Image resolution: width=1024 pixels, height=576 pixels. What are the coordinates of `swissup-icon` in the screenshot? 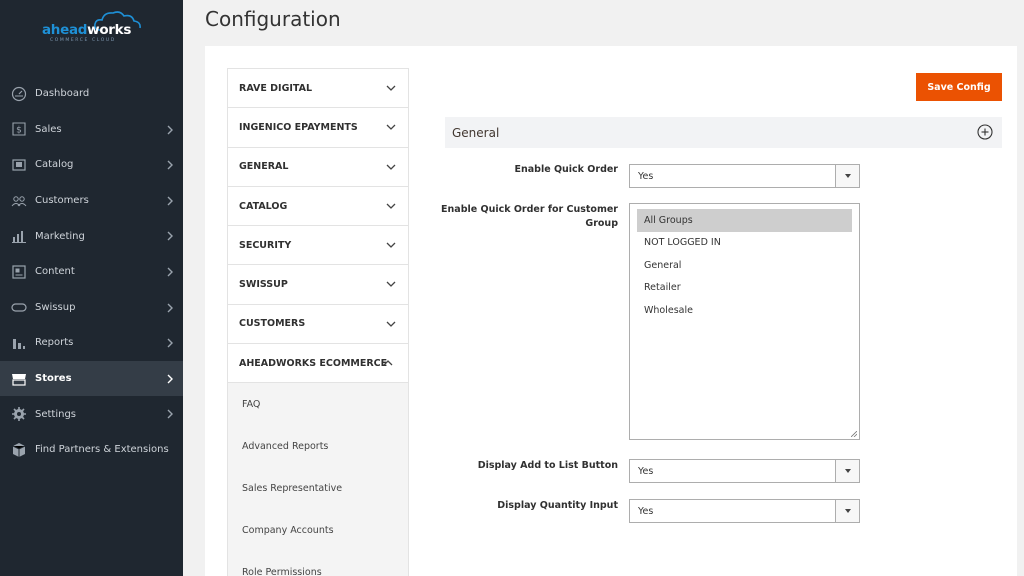 It's located at (18, 307).